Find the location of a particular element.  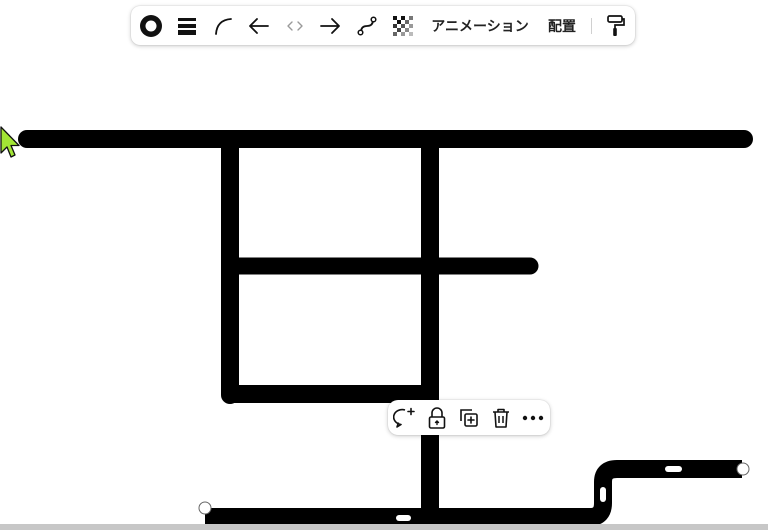

pointer-cursor-icon is located at coordinates (10, 142).